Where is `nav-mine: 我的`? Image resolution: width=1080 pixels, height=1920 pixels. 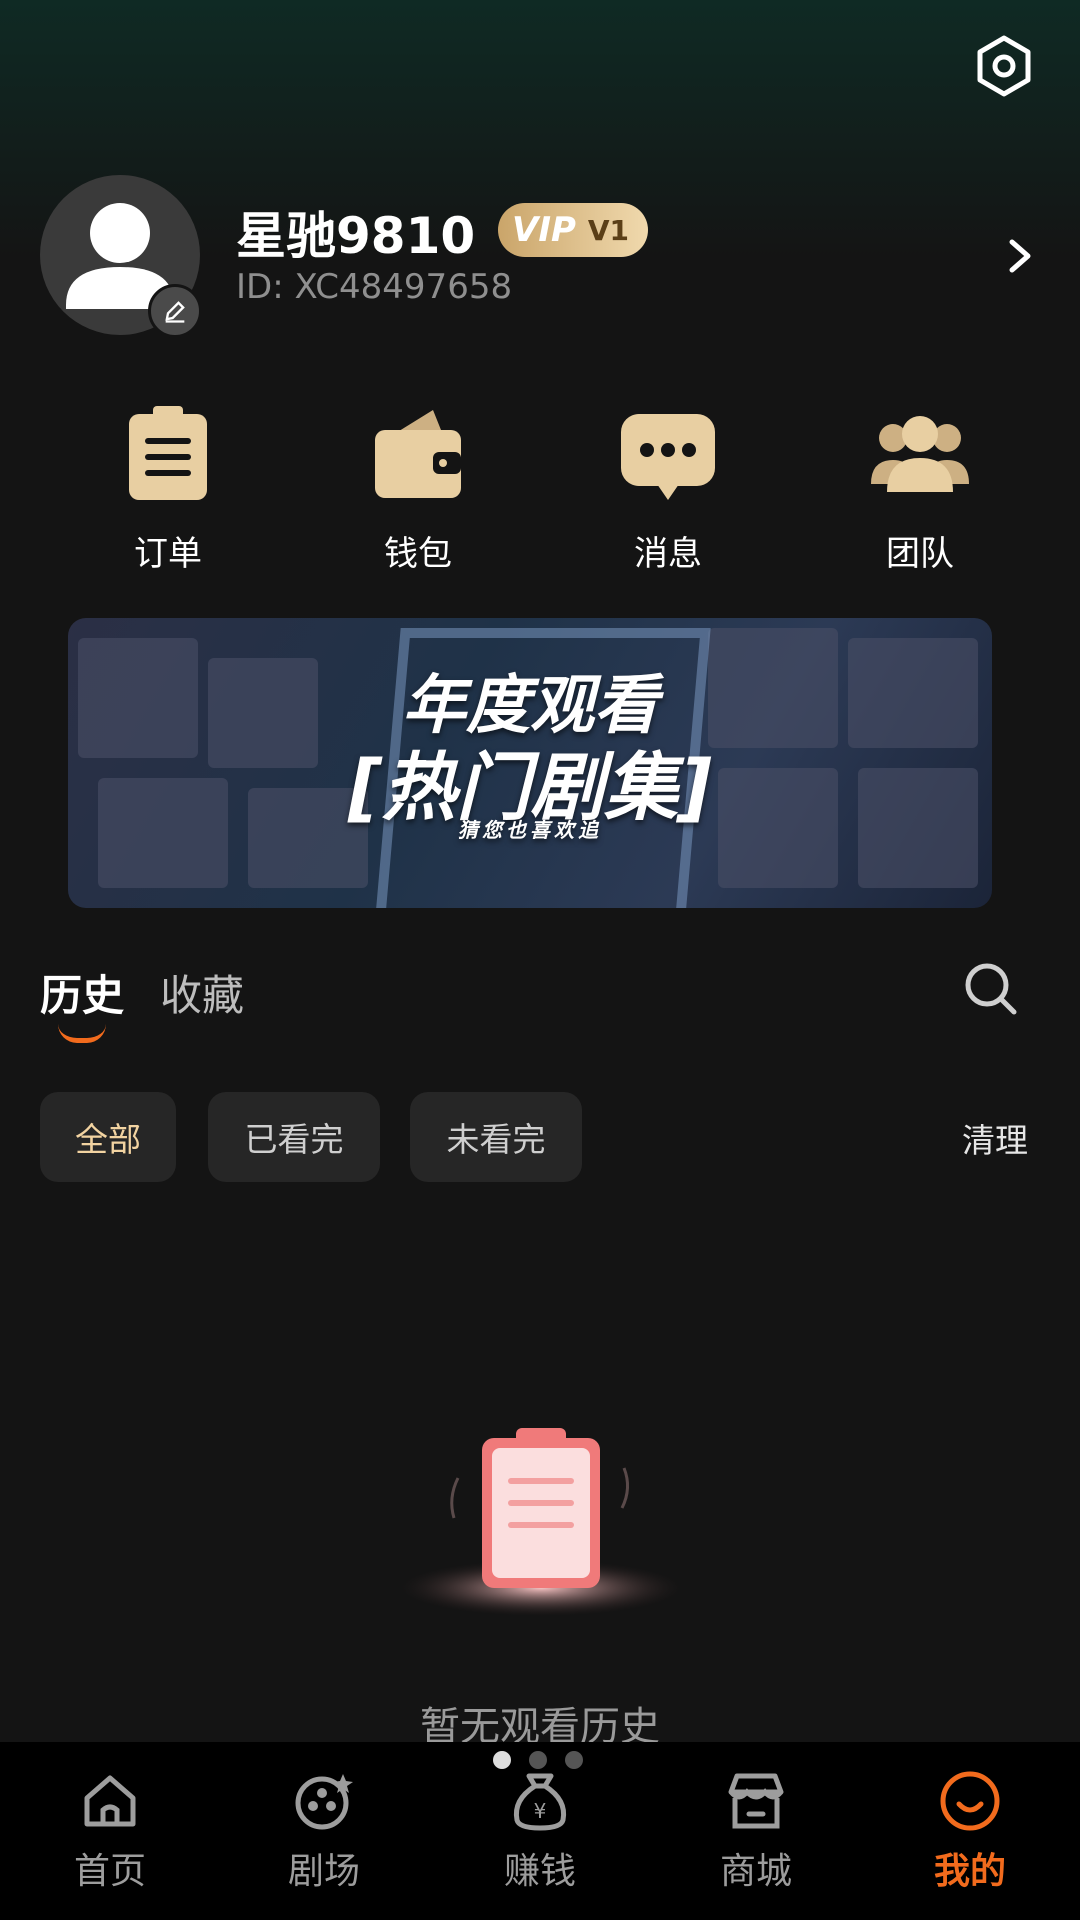 nav-mine: 我的 is located at coordinates (970, 1831).